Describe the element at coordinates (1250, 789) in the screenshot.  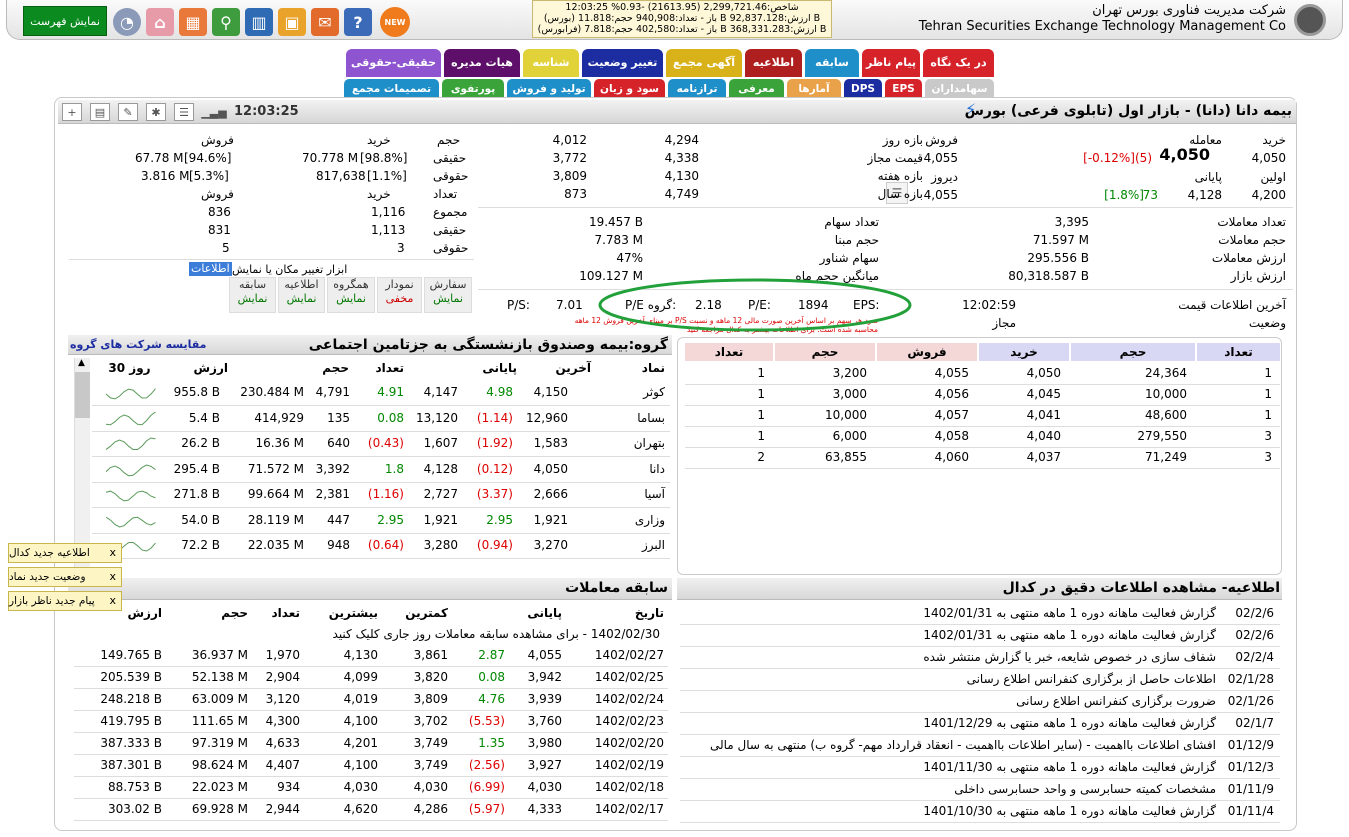
I see `codal-date: 01/11/9` at that location.